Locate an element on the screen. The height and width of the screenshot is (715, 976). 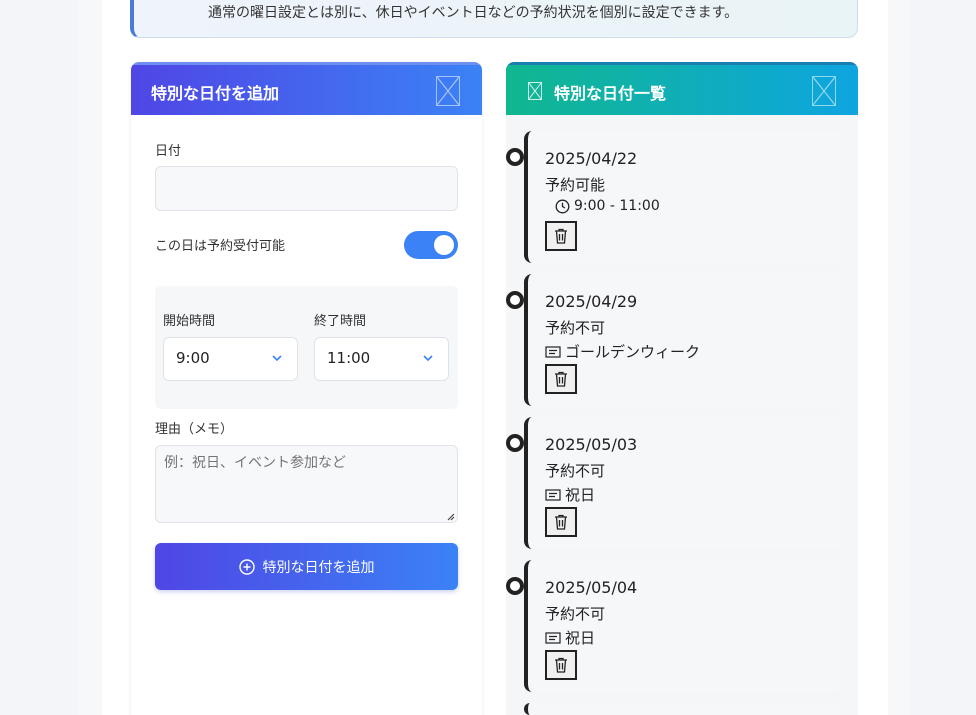
entry-note: ゴールデンウィーク is located at coordinates (622, 351).